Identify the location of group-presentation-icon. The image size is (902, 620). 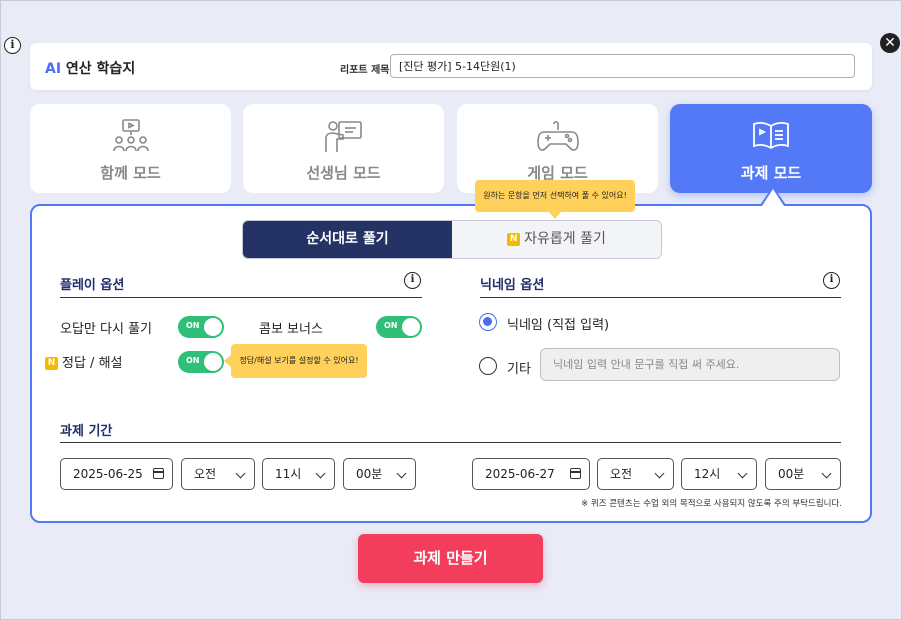
(130, 135).